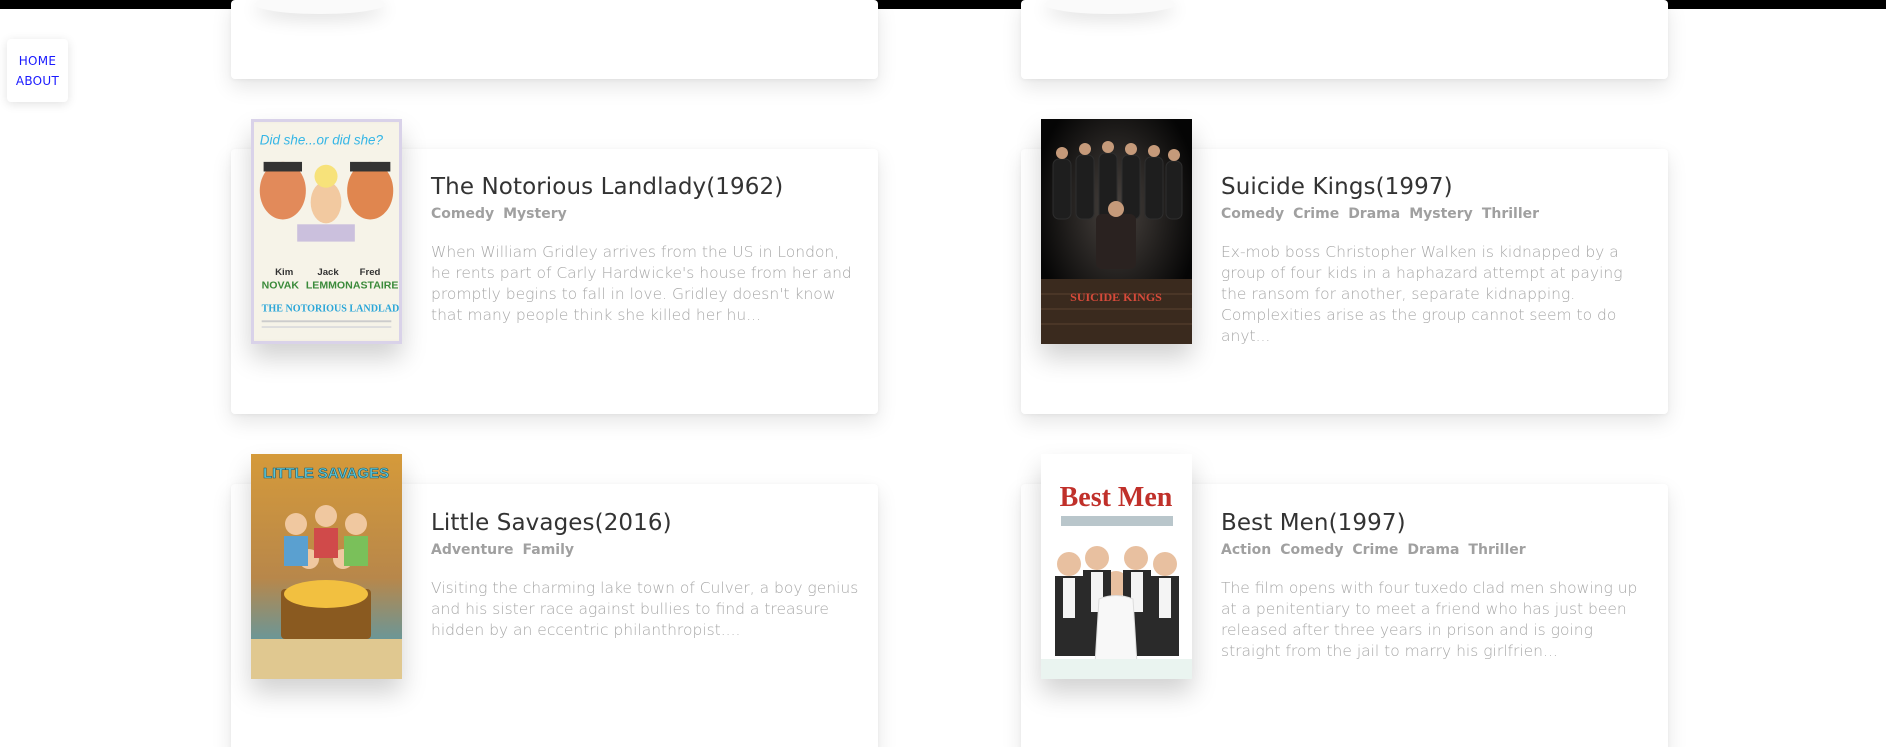 The height and width of the screenshot is (747, 1886). I want to click on genre-list: Adventure Family, so click(646, 550).